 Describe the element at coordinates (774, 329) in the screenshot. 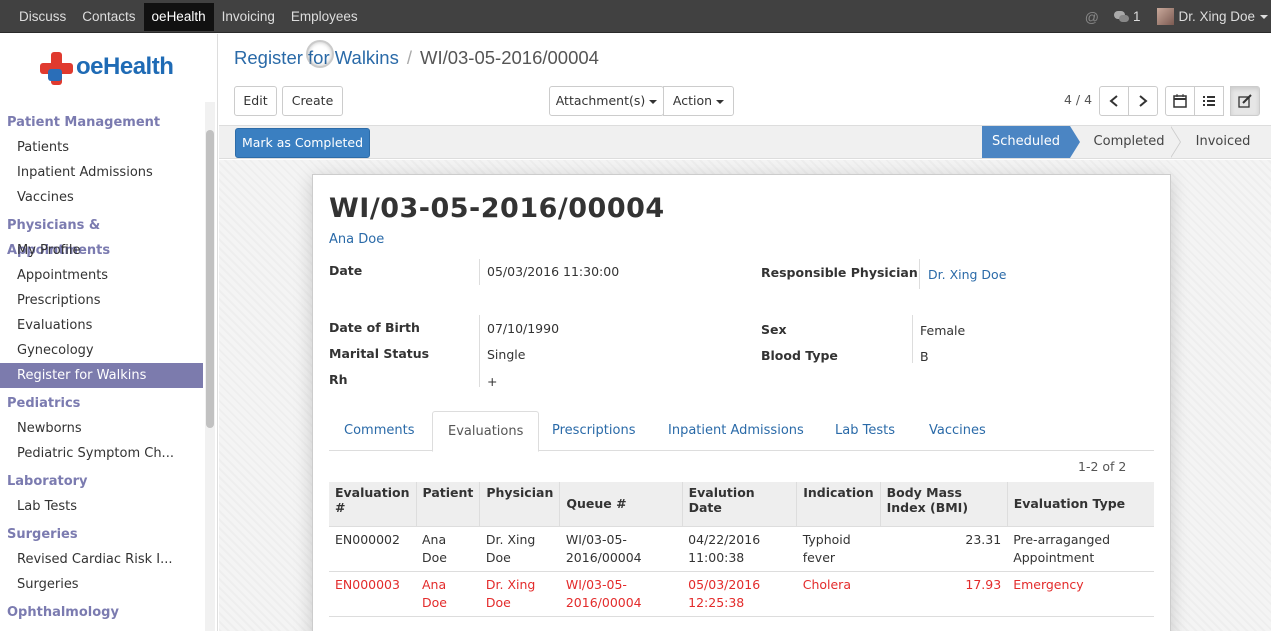

I see `sex-label: Sex` at that location.